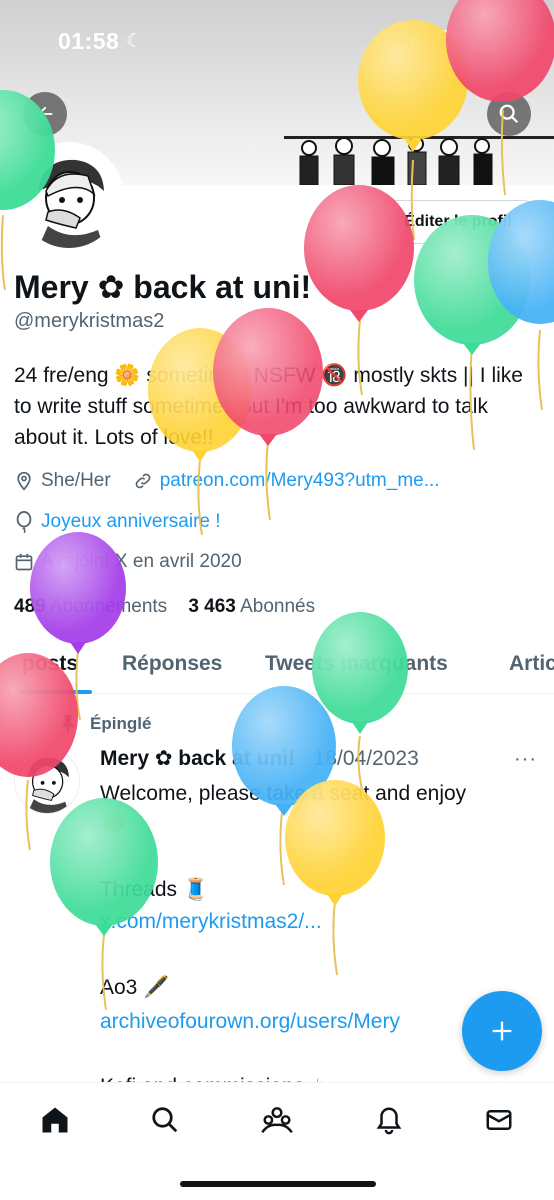 This screenshot has height=1200, width=554. Describe the element at coordinates (155, 889) in the screenshot. I see `tweet-text-line: Threads 🧵` at that location.